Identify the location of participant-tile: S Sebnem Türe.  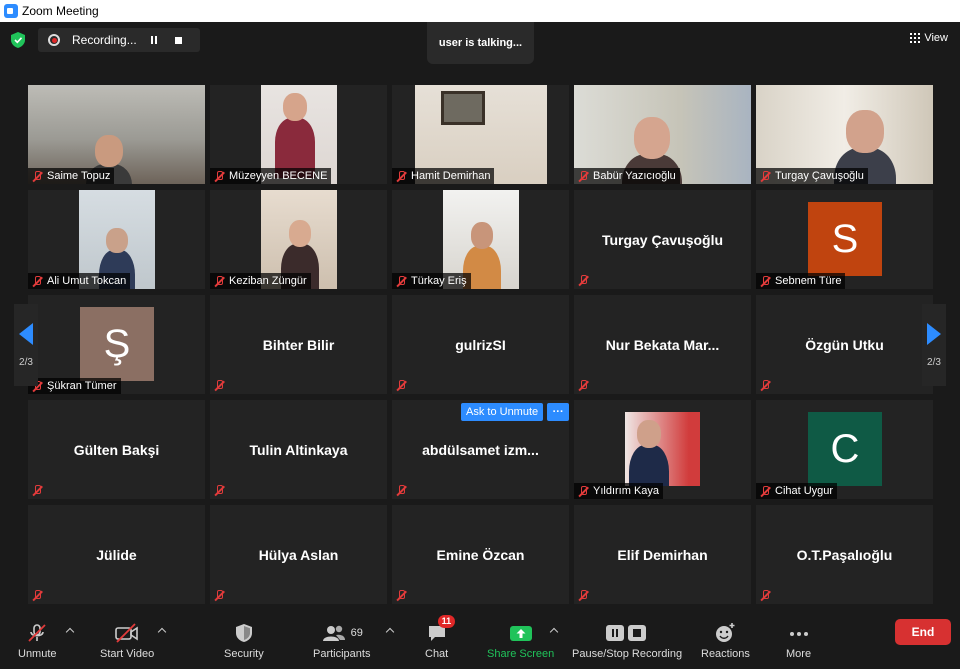
(844, 239).